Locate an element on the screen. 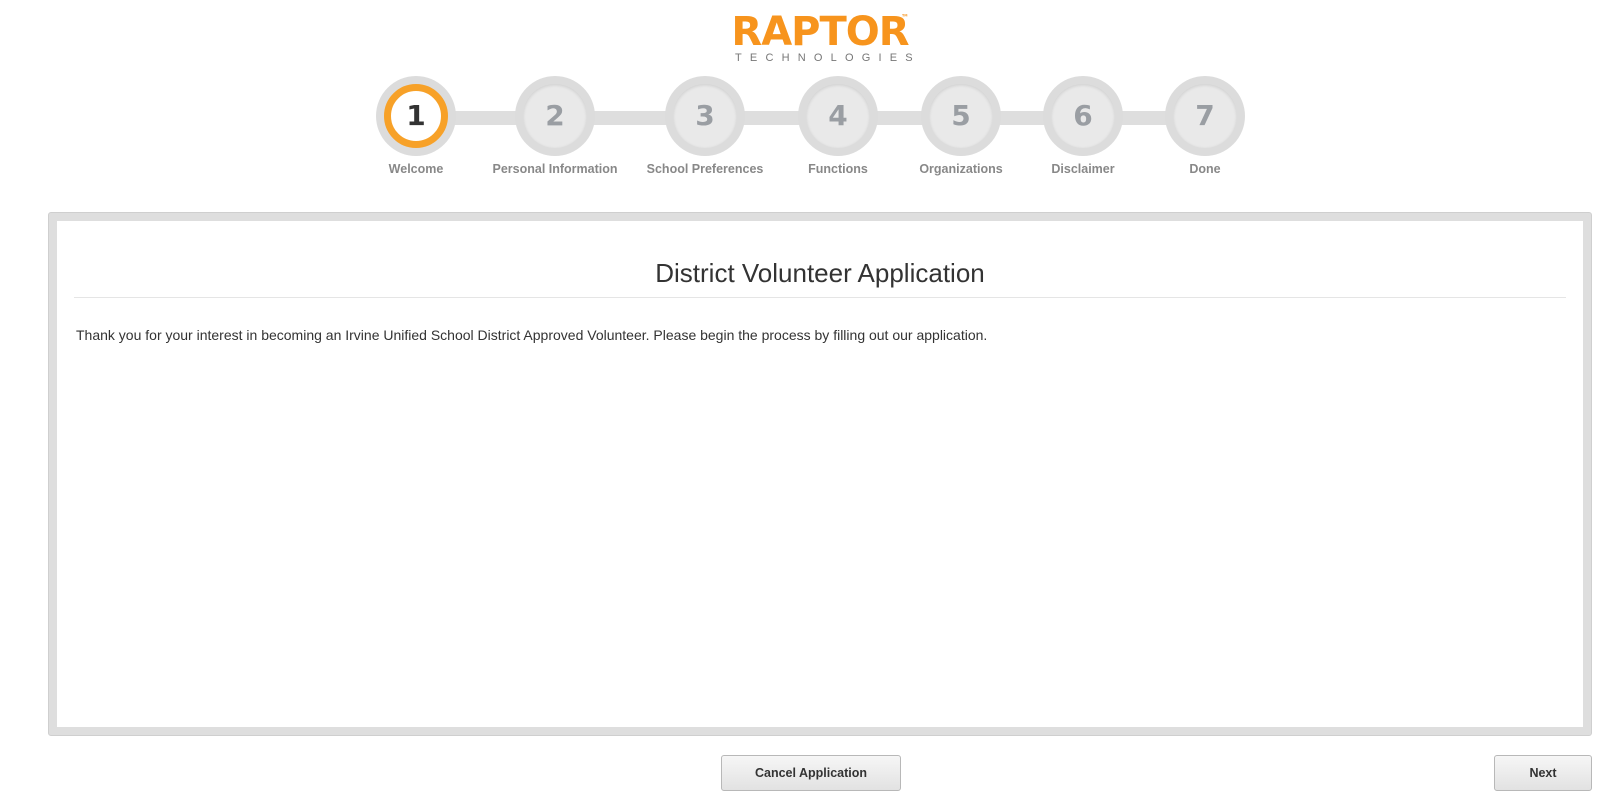 Image resolution: width=1600 pixels, height=801 pixels. step-circle: 2 is located at coordinates (555, 116).